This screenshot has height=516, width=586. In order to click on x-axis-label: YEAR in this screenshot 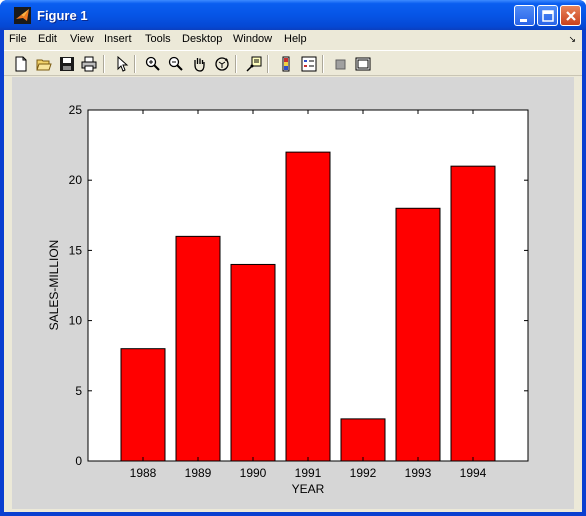, I will do `click(308, 489)`.